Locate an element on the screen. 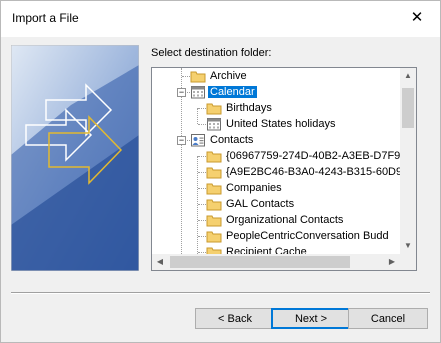 The width and height of the screenshot is (441, 343). tree-item: Contacts is located at coordinates (222, 140).